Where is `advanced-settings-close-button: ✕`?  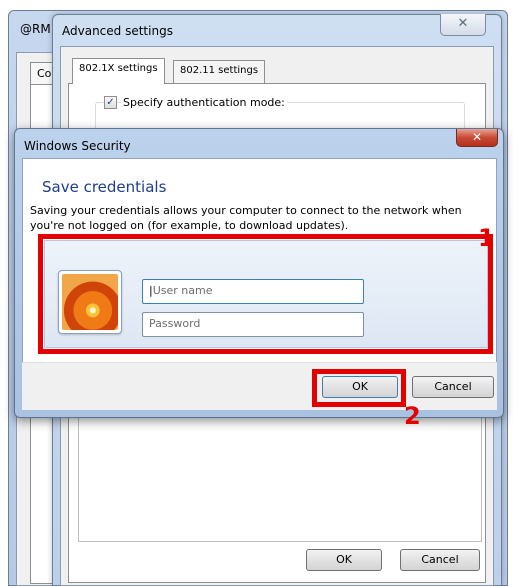
advanced-settings-close-button: ✕ is located at coordinates (463, 25).